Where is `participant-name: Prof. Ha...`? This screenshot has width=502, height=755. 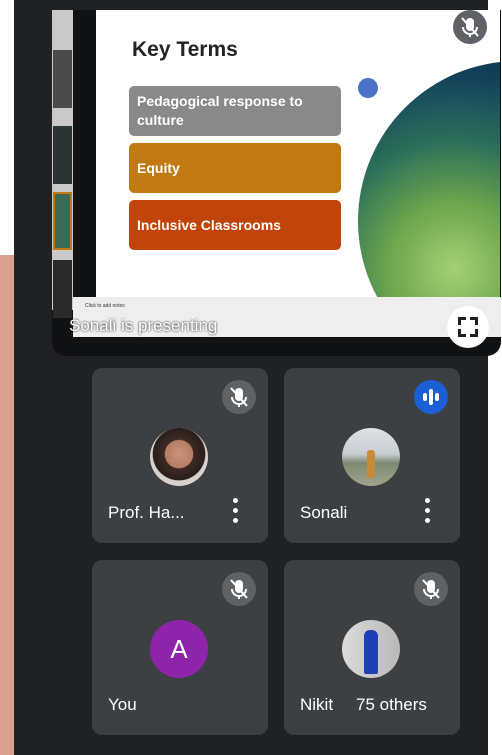
participant-name: Prof. Ha... is located at coordinates (146, 512).